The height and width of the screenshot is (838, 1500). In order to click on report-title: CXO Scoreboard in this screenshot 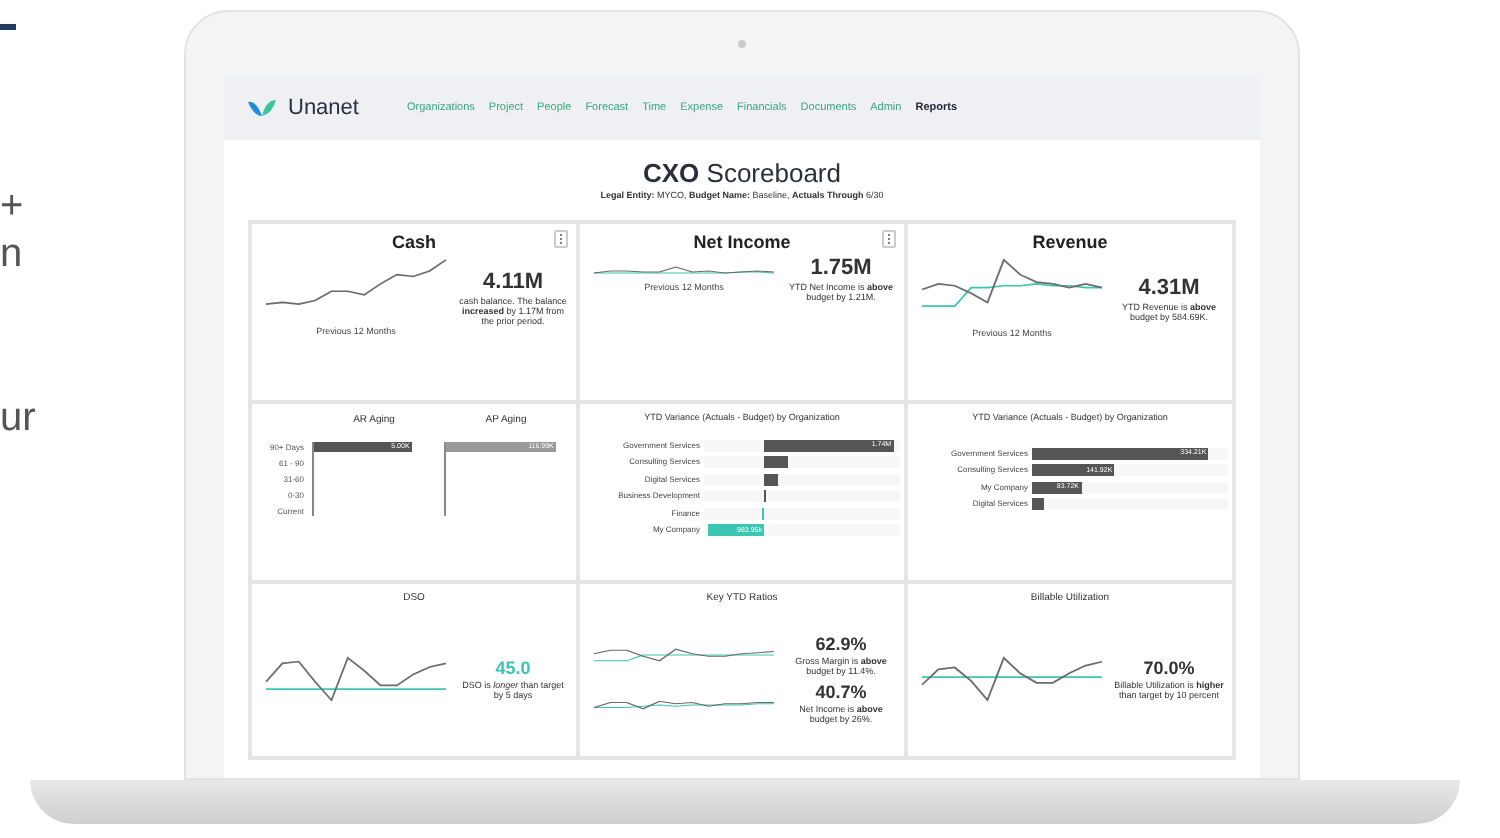, I will do `click(742, 172)`.